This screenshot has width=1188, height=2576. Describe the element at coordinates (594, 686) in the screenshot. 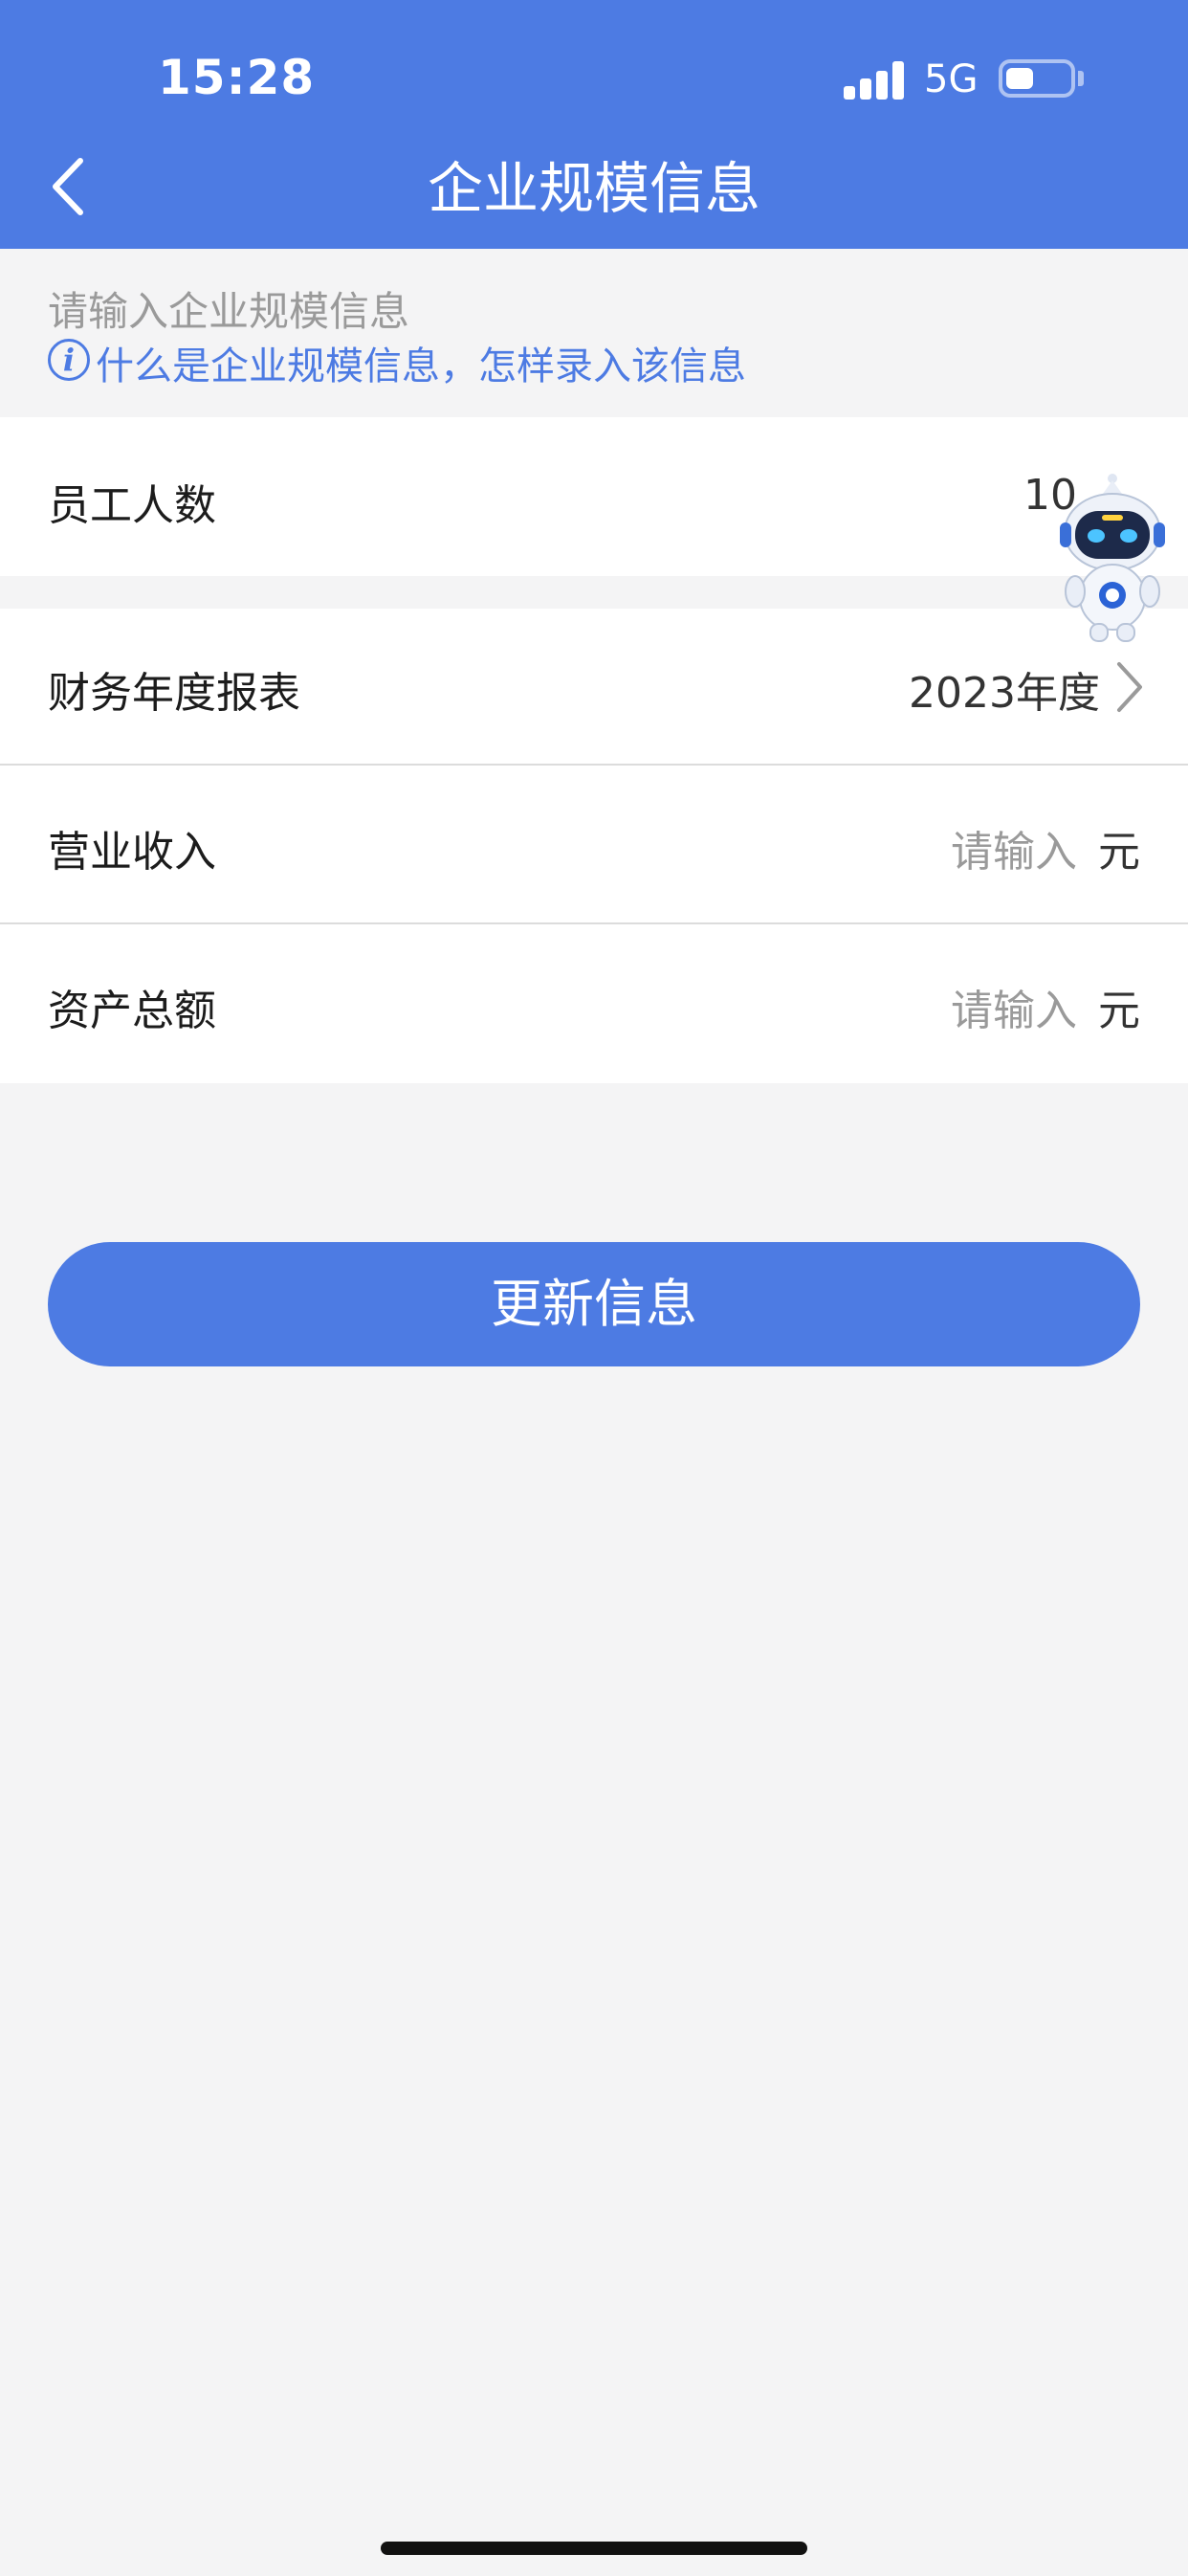

I see `fiscal-report-row: 财务年度报表 2023年度` at that location.